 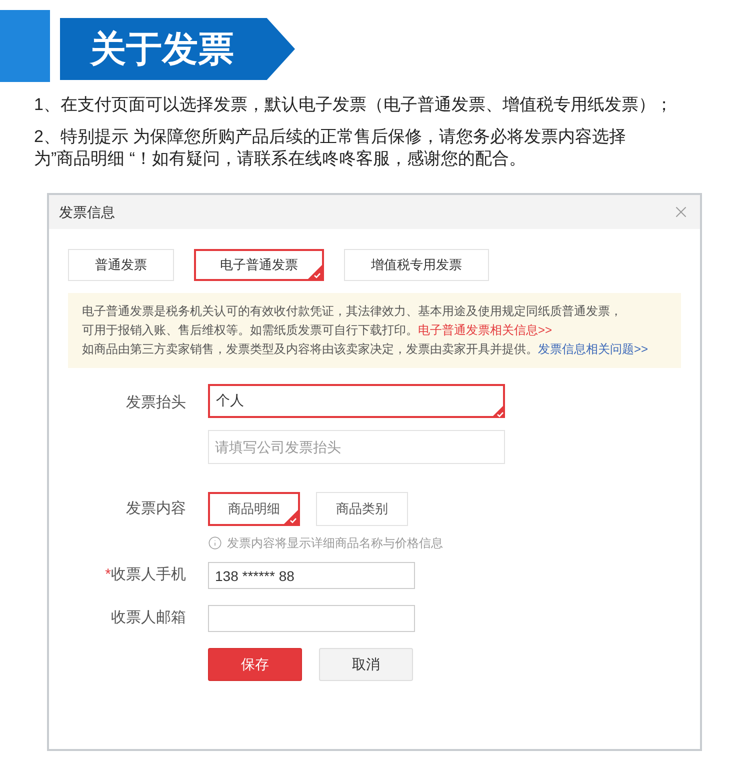 What do you see at coordinates (148, 617) in the screenshot?
I see `field-label: 收票人邮箱` at bounding box center [148, 617].